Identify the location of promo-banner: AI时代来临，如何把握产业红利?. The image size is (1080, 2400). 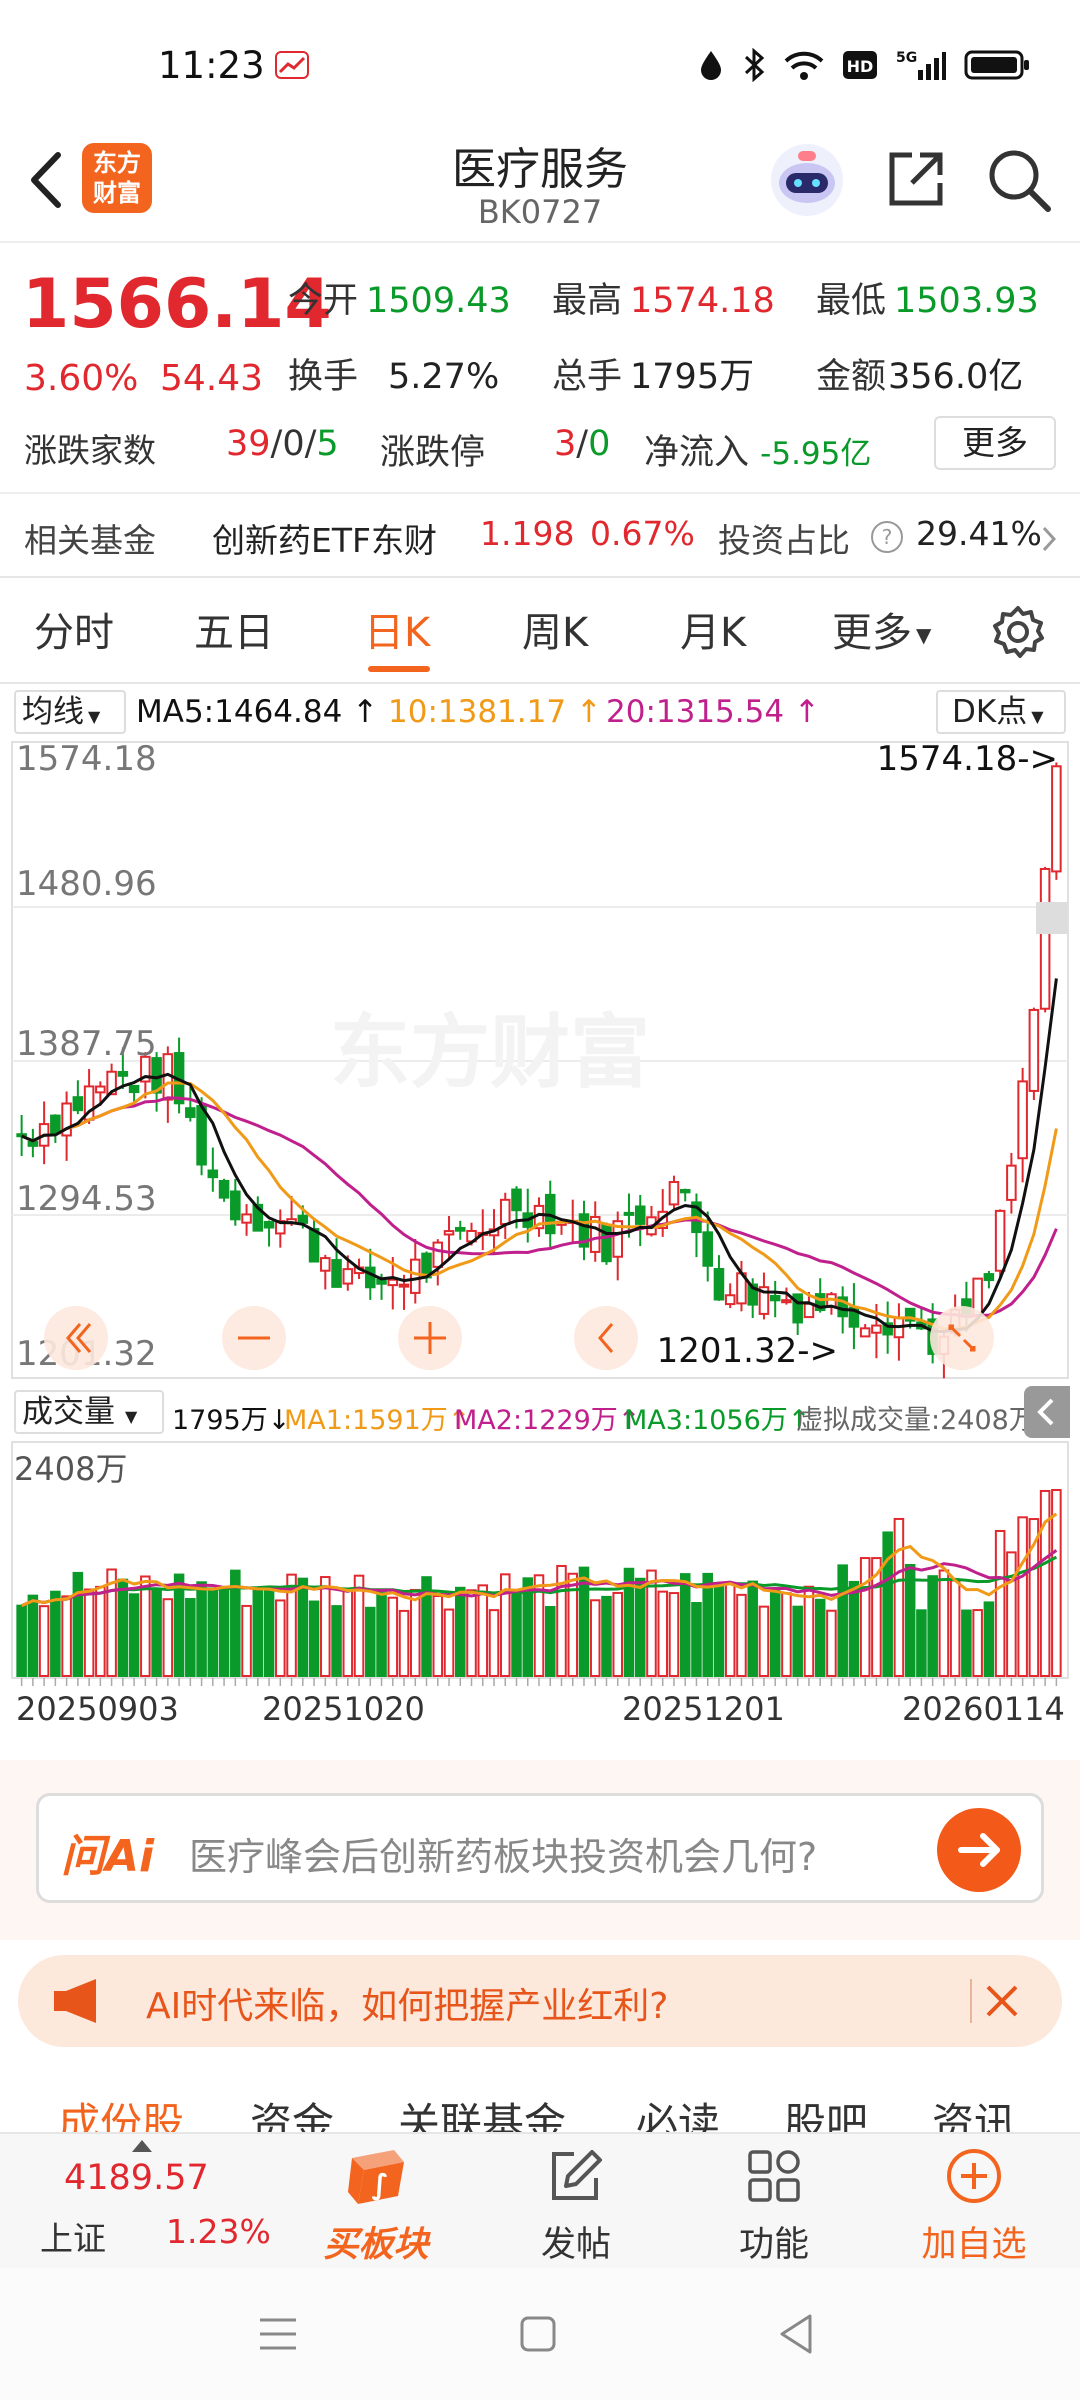
(540, 2001).